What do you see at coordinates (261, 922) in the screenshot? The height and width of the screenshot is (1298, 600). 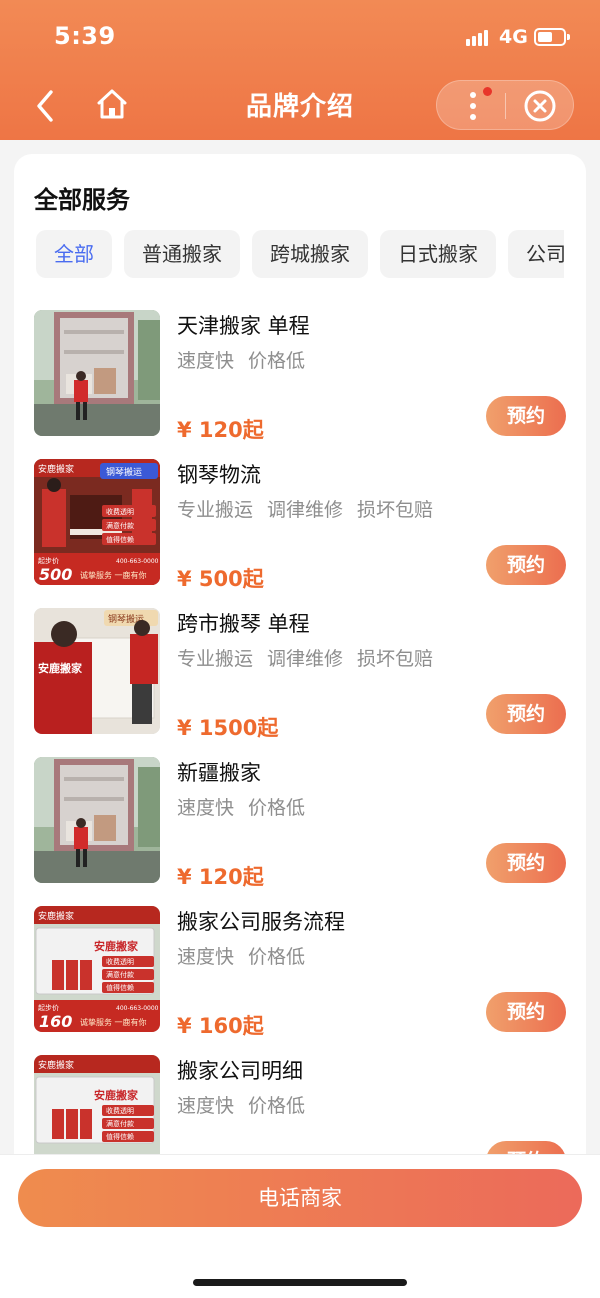 I see `item-title: 搬家公司服务流程` at bounding box center [261, 922].